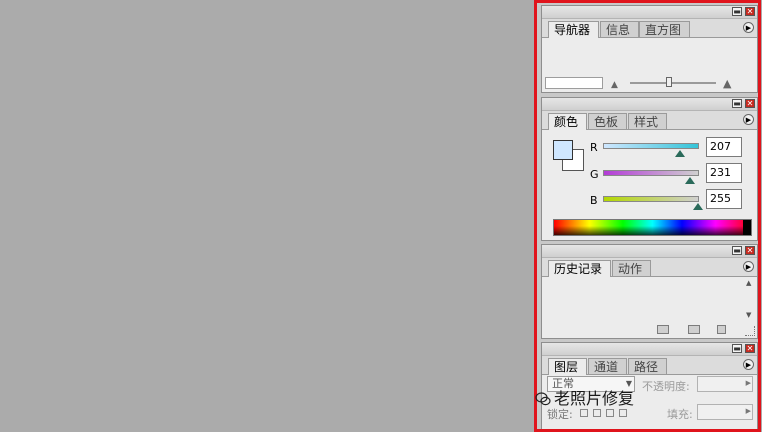 The image size is (762, 432). What do you see at coordinates (727, 83) in the screenshot?
I see `zoom-in-icon: ▲` at bounding box center [727, 83].